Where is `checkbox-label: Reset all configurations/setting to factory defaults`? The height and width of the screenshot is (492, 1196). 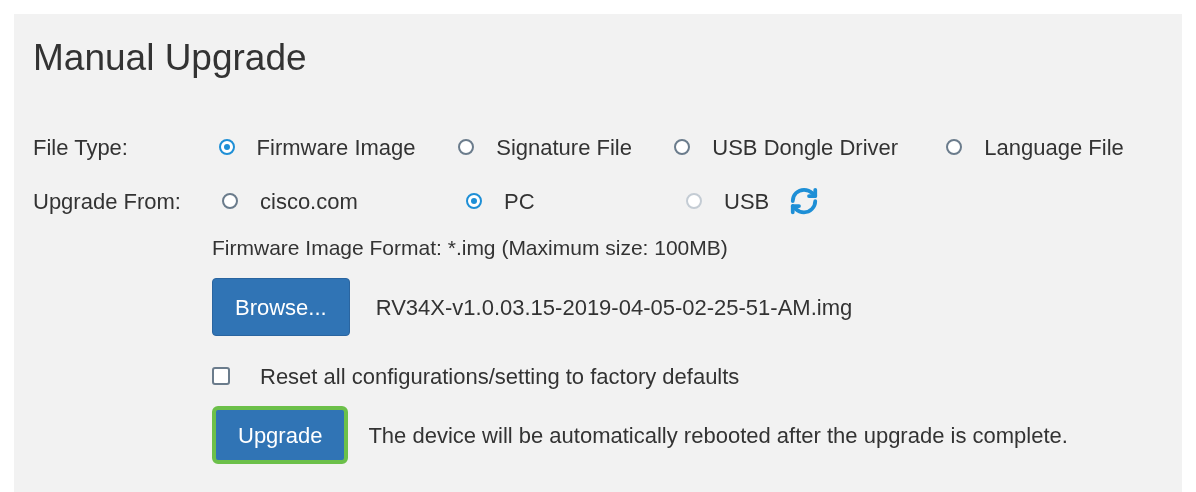 checkbox-label: Reset all configurations/setting to factory defaults is located at coordinates (500, 376).